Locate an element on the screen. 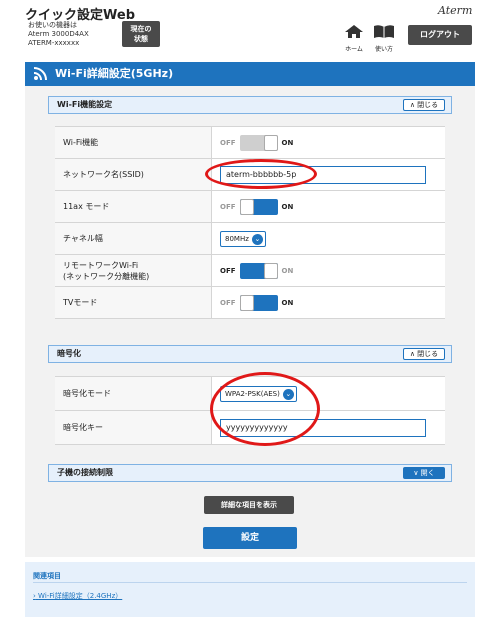 The width and height of the screenshot is (500, 631). table-row: 11ax モード OFF ON is located at coordinates (250, 207).